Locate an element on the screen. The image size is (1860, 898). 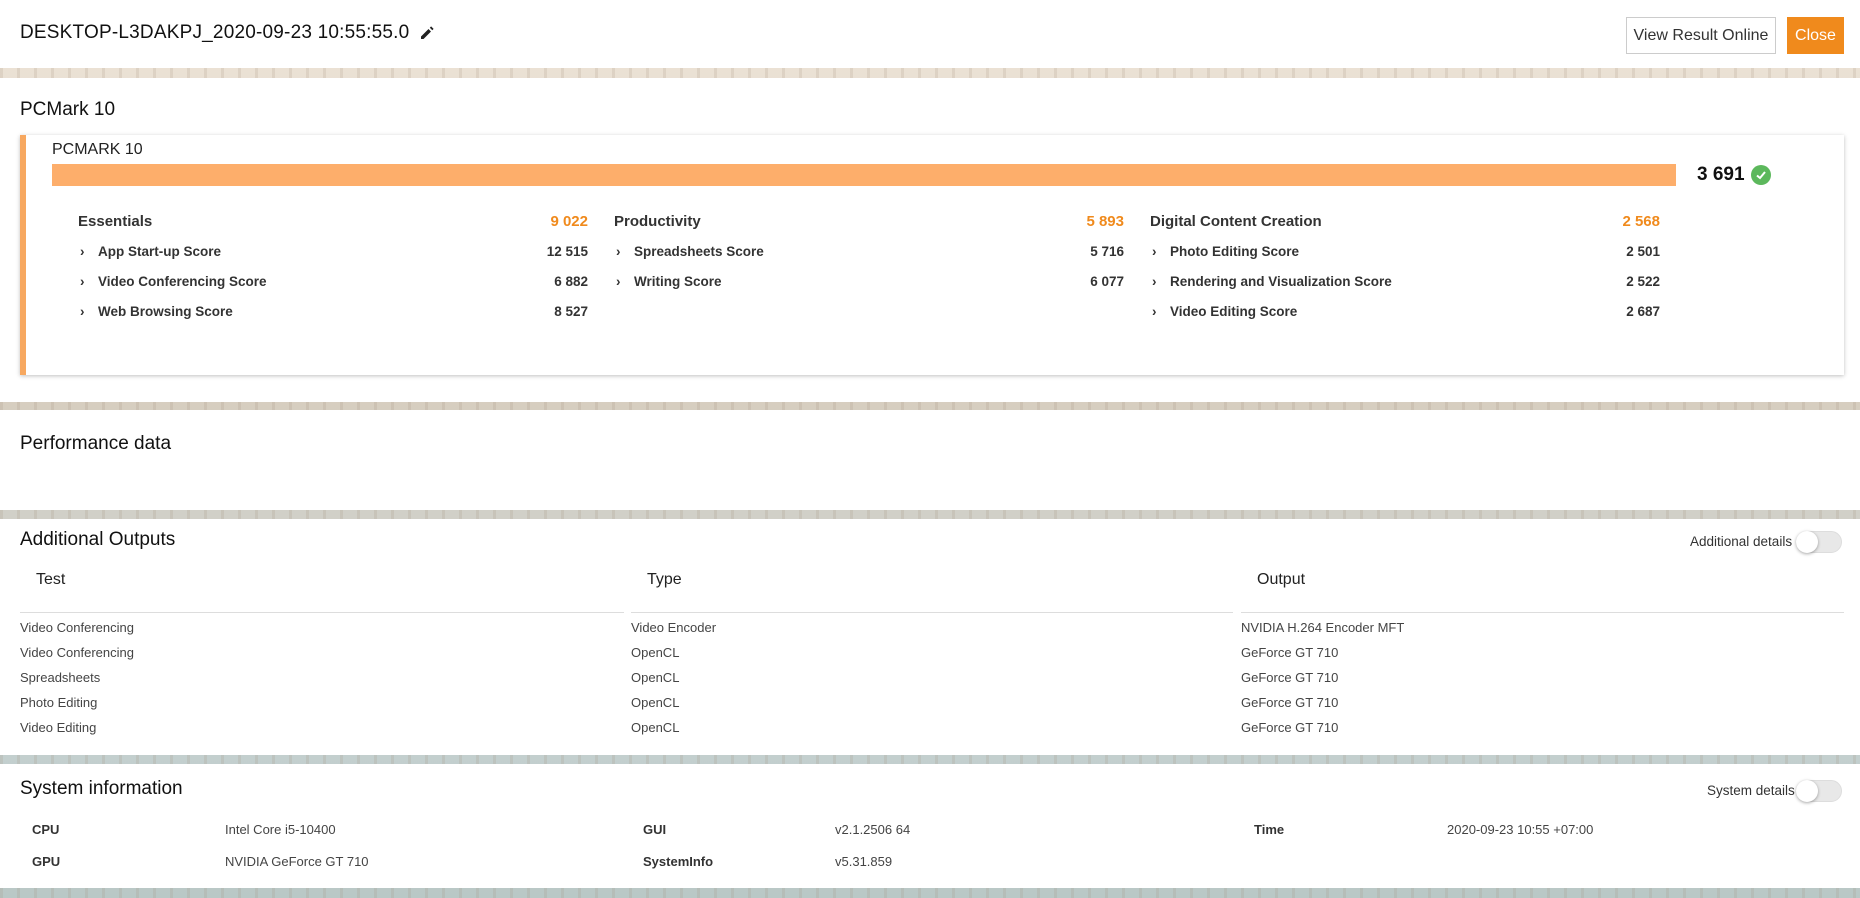
column-header: Type is located at coordinates (664, 579).